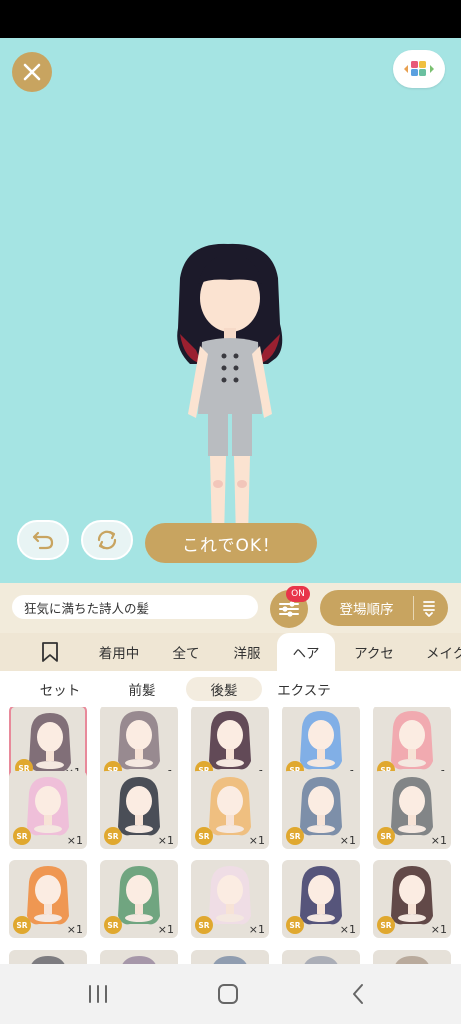 This screenshot has width=461, height=1024. I want to click on recents-icon, so click(98, 994).